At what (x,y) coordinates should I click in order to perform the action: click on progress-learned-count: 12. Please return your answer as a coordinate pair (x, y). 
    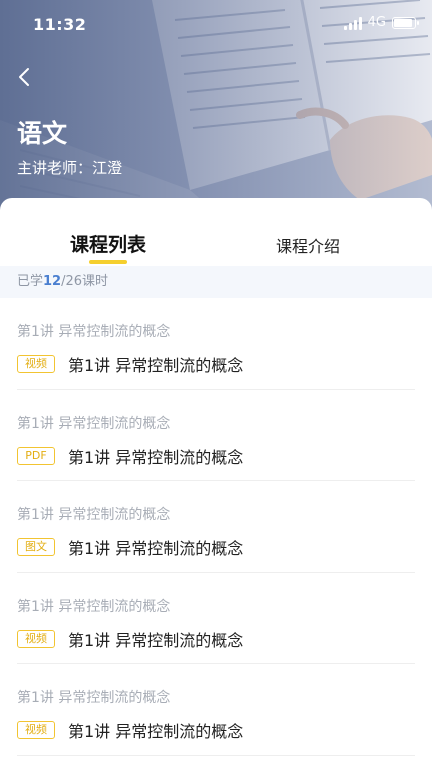
    Looking at the image, I should click on (52, 281).